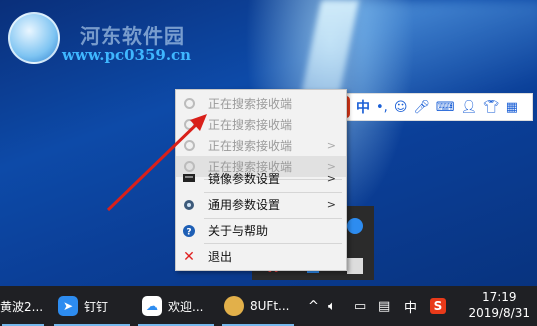  What do you see at coordinates (234, 306) in the screenshot?
I see `app-icon` at bounding box center [234, 306].